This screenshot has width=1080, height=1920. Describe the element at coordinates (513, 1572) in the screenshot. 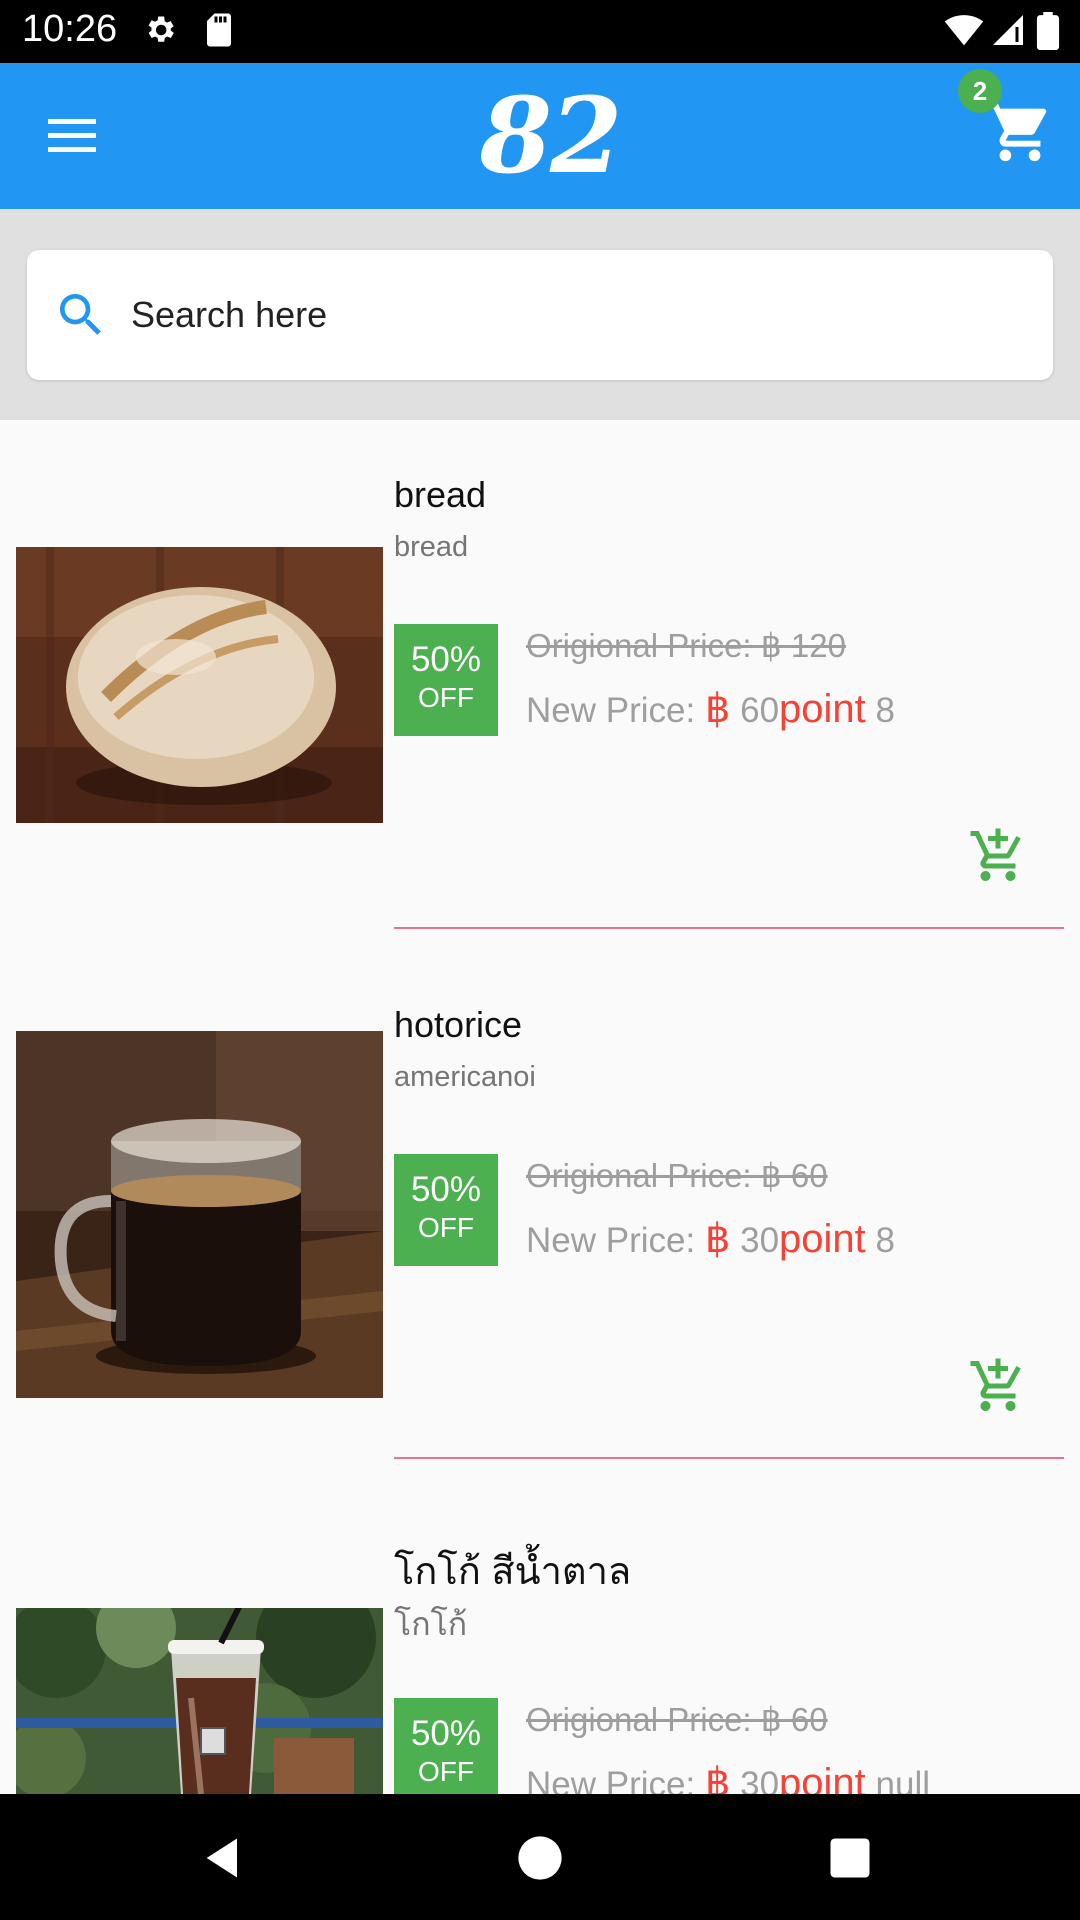

I see `product-name: โกโก้ สีน้ำตาล` at that location.